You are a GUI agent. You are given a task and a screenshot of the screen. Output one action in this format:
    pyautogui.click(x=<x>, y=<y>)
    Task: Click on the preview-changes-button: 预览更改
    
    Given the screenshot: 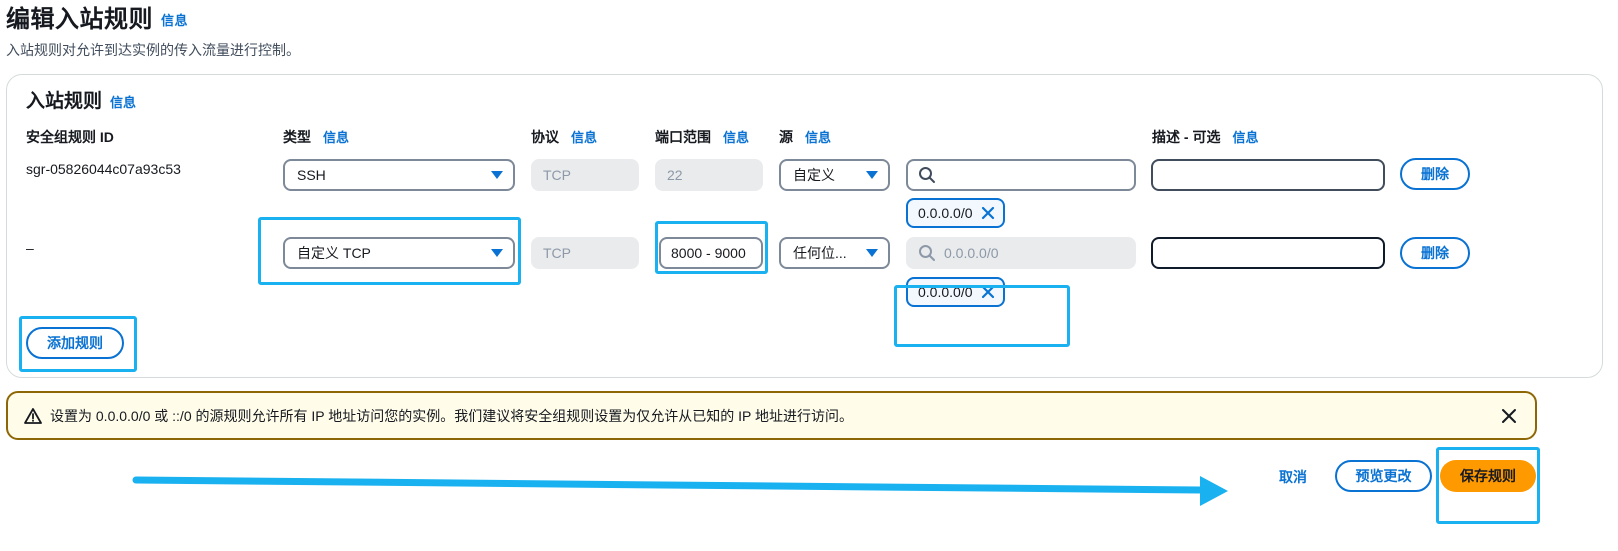 What is the action you would take?
    pyautogui.click(x=1383, y=476)
    